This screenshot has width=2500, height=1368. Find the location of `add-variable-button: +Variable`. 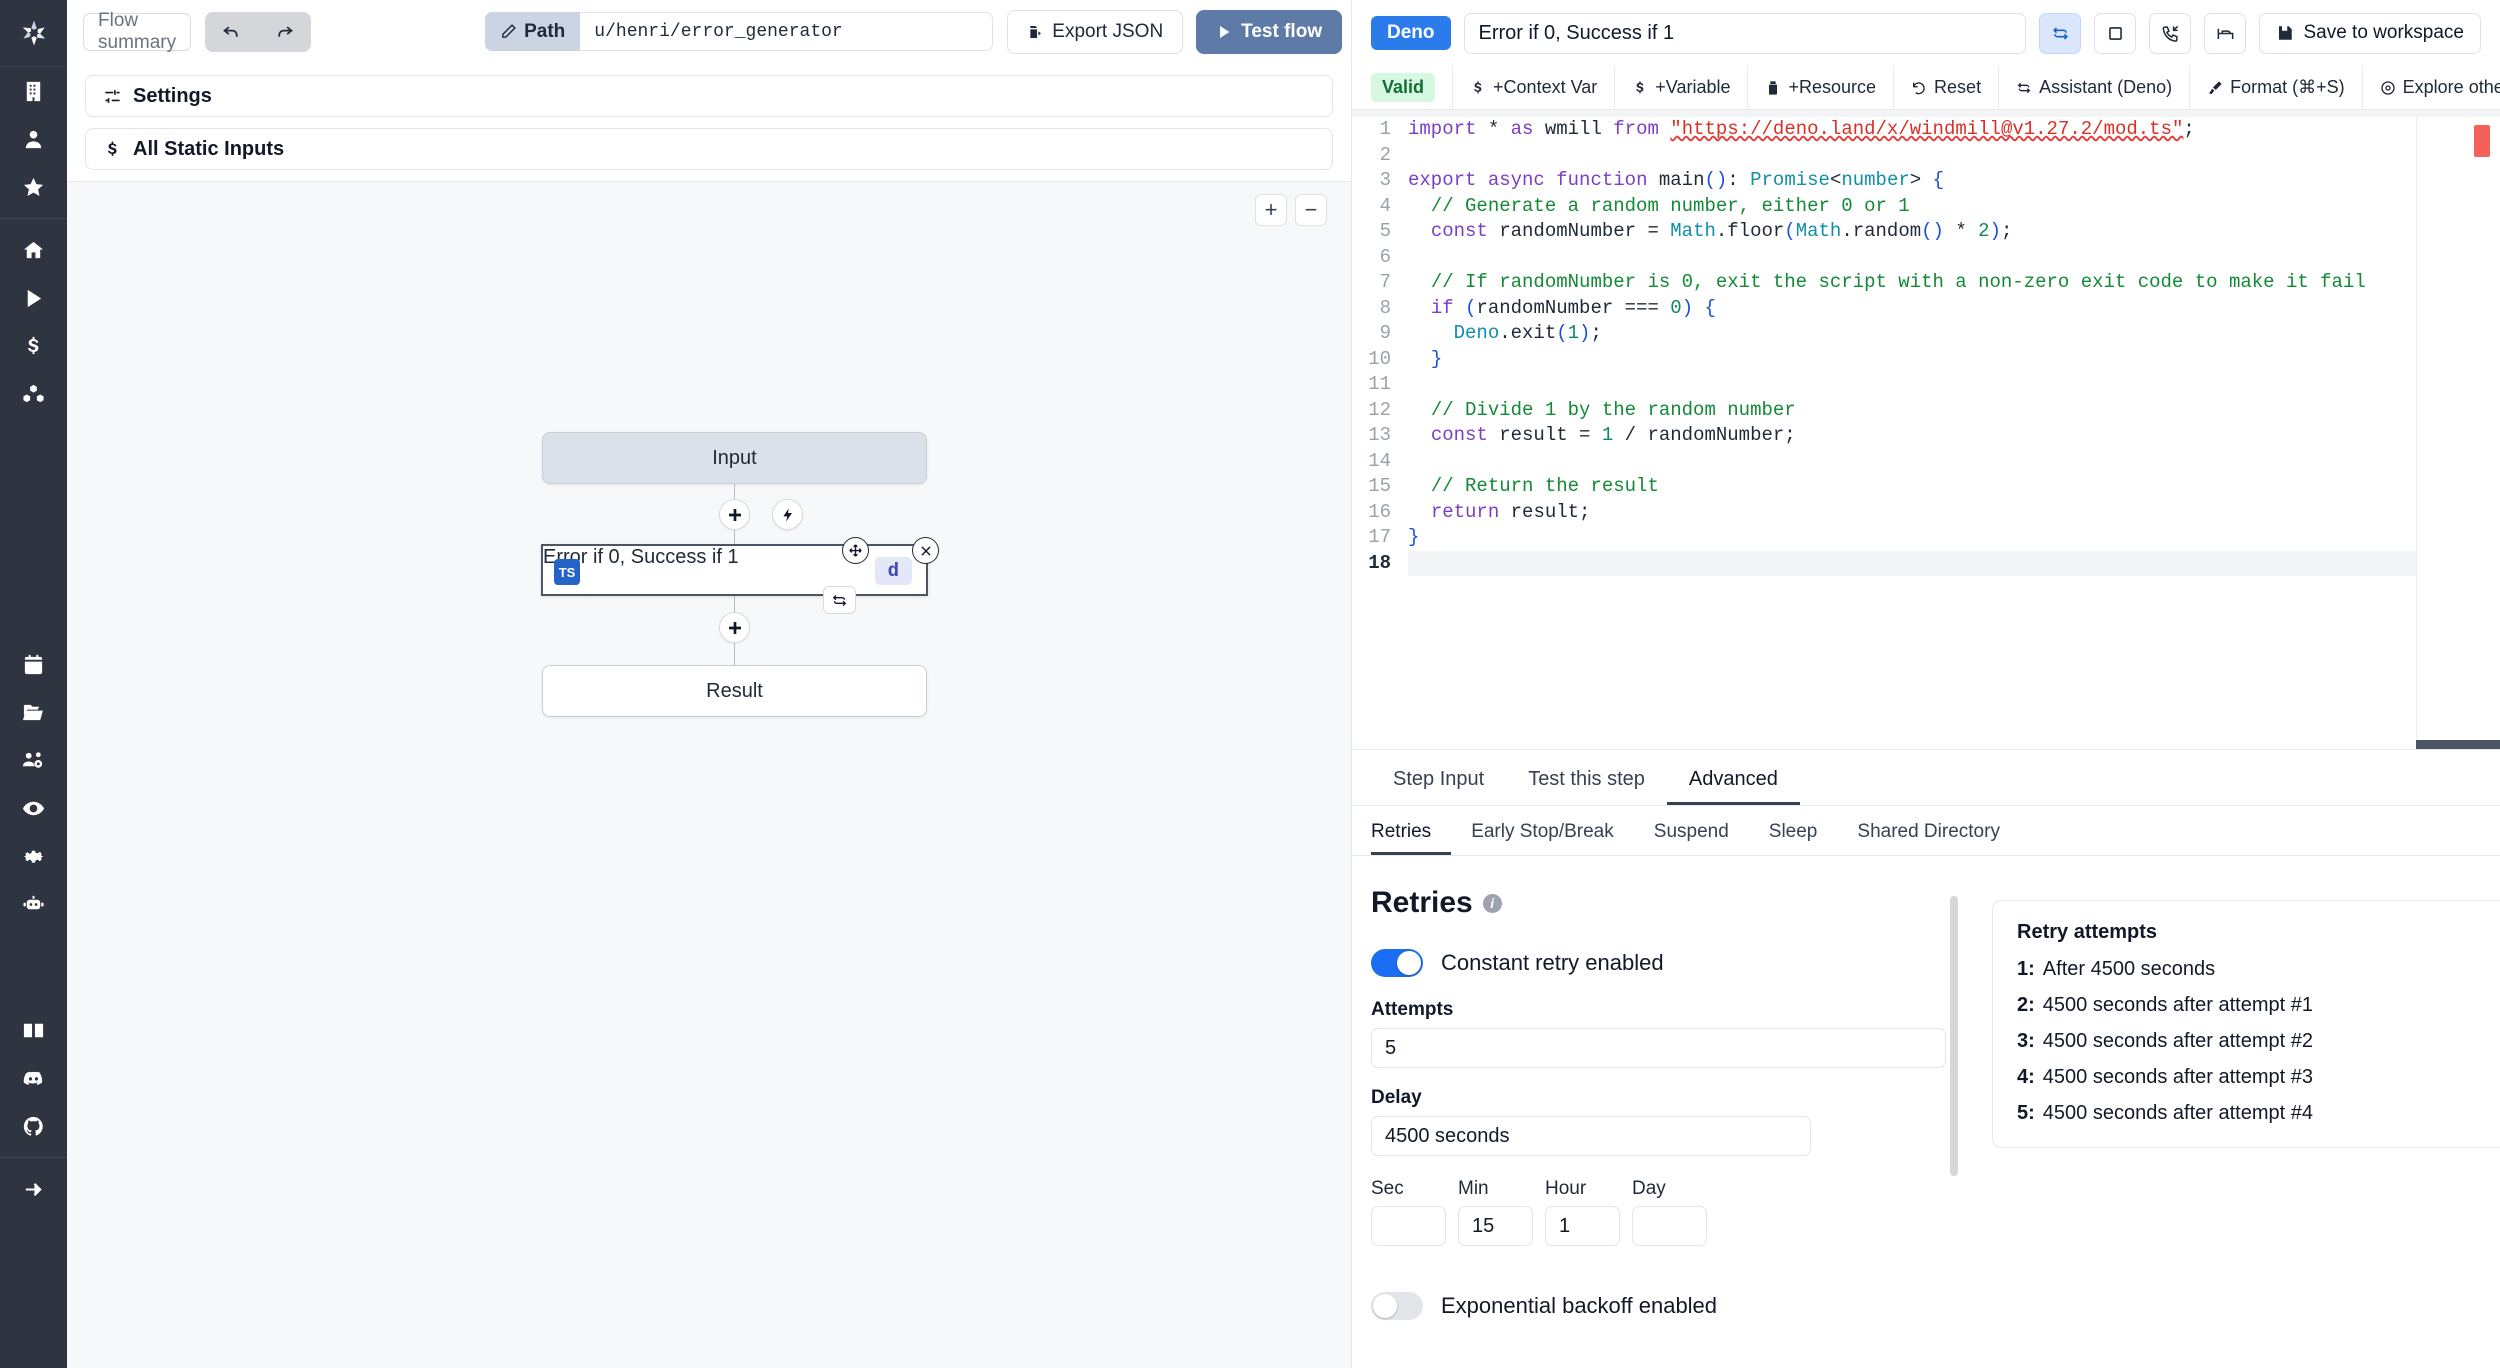

add-variable-button: +Variable is located at coordinates (1682, 87).